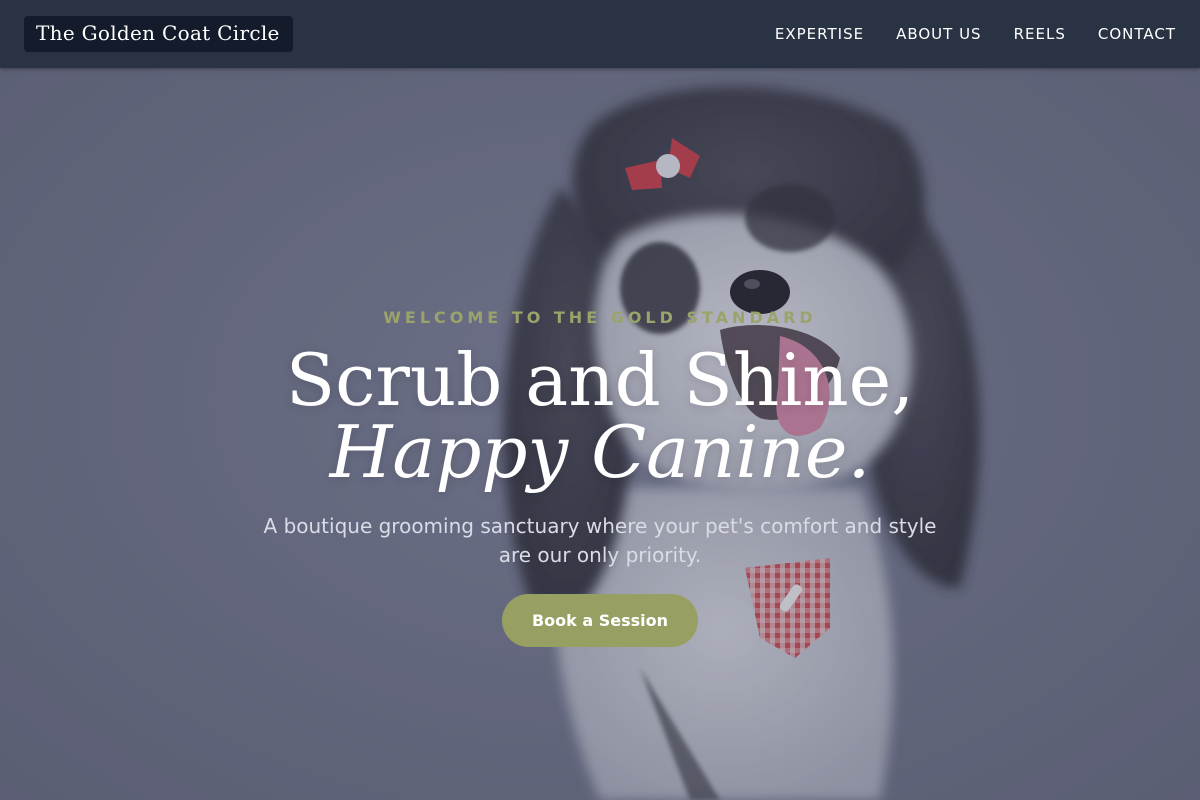 This screenshot has height=800, width=1200. I want to click on hero-headline-line2: Happy Canine., so click(600, 452).